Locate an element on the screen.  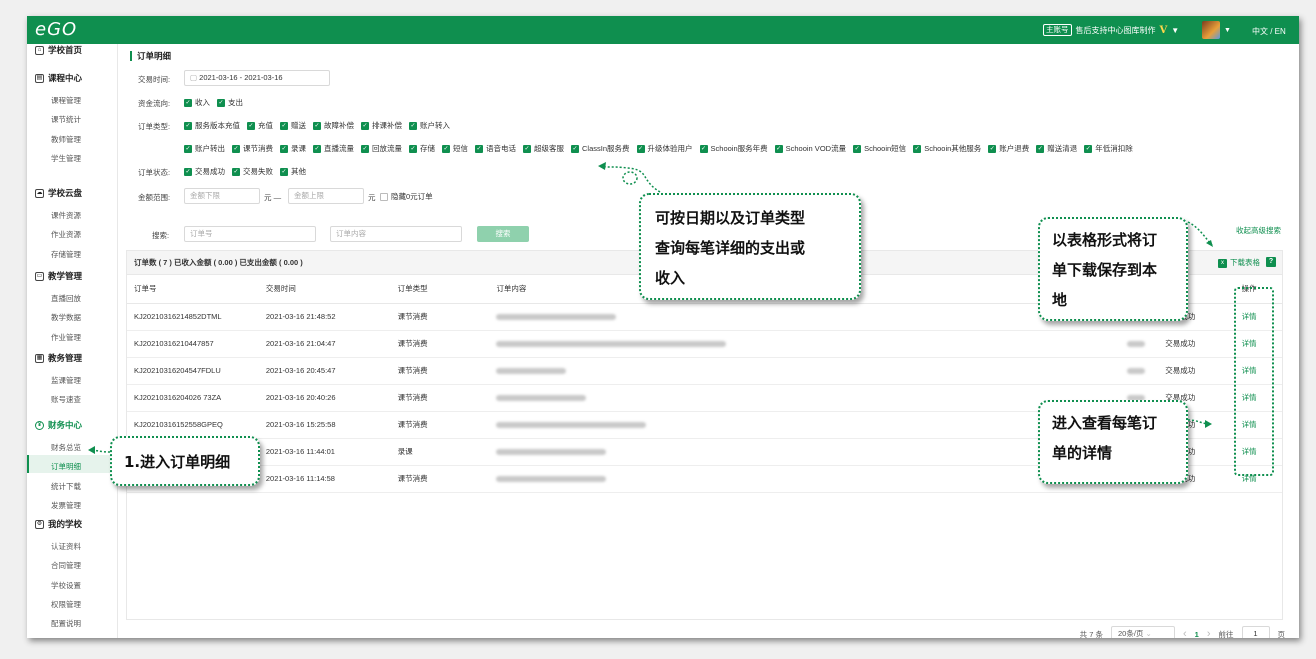
download-table-button: x 下载表格 is located at coordinates (1239, 263).